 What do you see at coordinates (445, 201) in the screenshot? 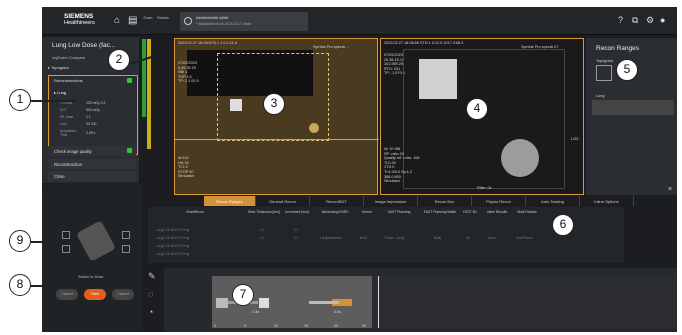
I see `tab-recon-box: Recon Box` at bounding box center [445, 201].